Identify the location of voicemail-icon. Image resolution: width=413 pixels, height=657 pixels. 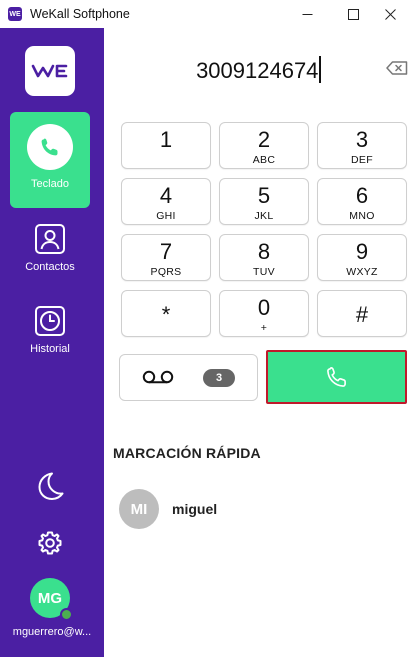
(158, 377).